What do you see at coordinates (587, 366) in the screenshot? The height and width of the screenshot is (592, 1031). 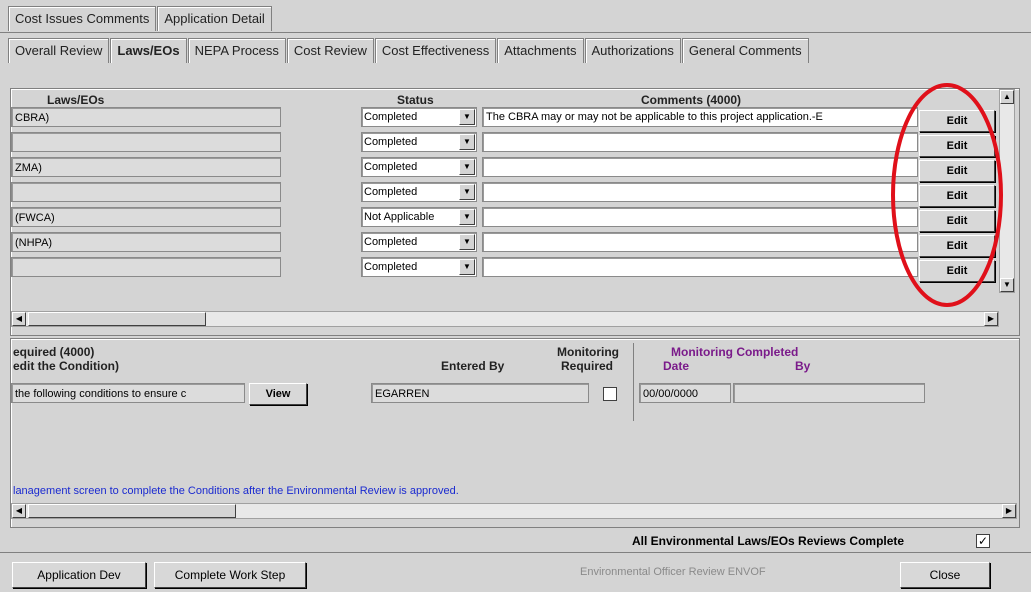 I see `monitoring-required-header: Required` at bounding box center [587, 366].